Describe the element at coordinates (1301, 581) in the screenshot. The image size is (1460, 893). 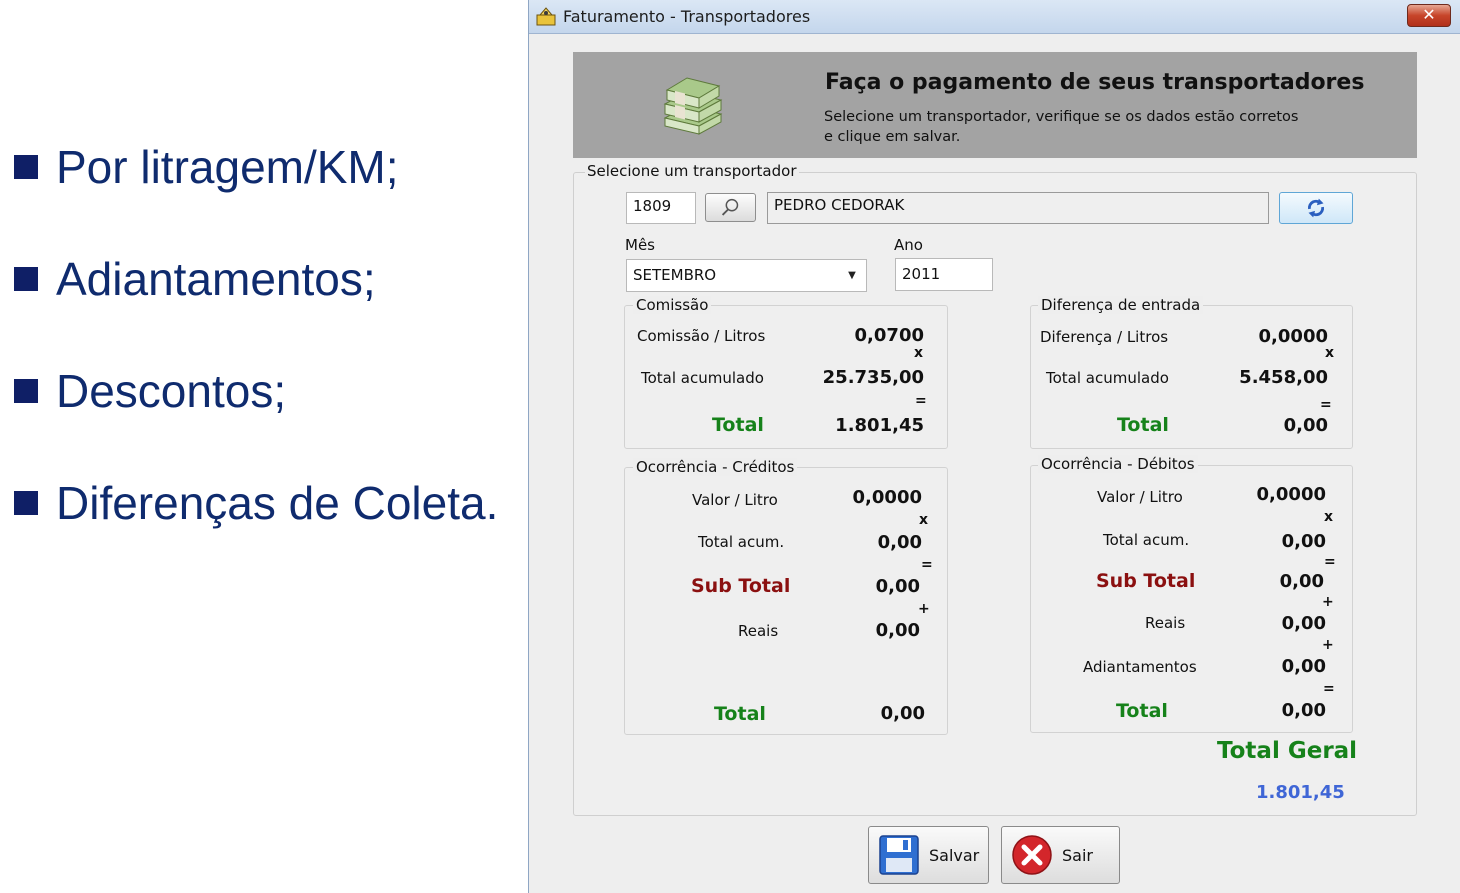
I see `debitos-subtotal-value: 0,00` at that location.